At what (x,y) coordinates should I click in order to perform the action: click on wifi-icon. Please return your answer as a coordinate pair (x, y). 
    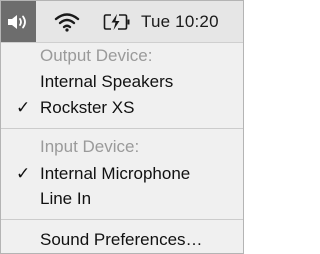
    Looking at the image, I should click on (67, 22).